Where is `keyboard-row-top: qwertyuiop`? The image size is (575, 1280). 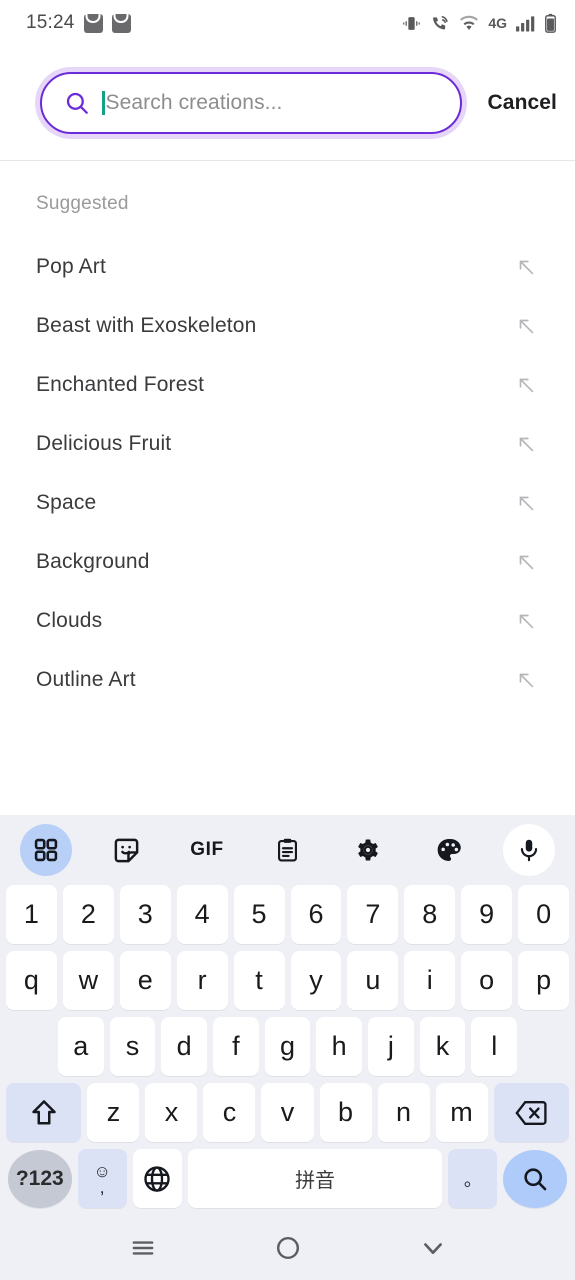
keyboard-row-top: qwertyuiop is located at coordinates (287, 980).